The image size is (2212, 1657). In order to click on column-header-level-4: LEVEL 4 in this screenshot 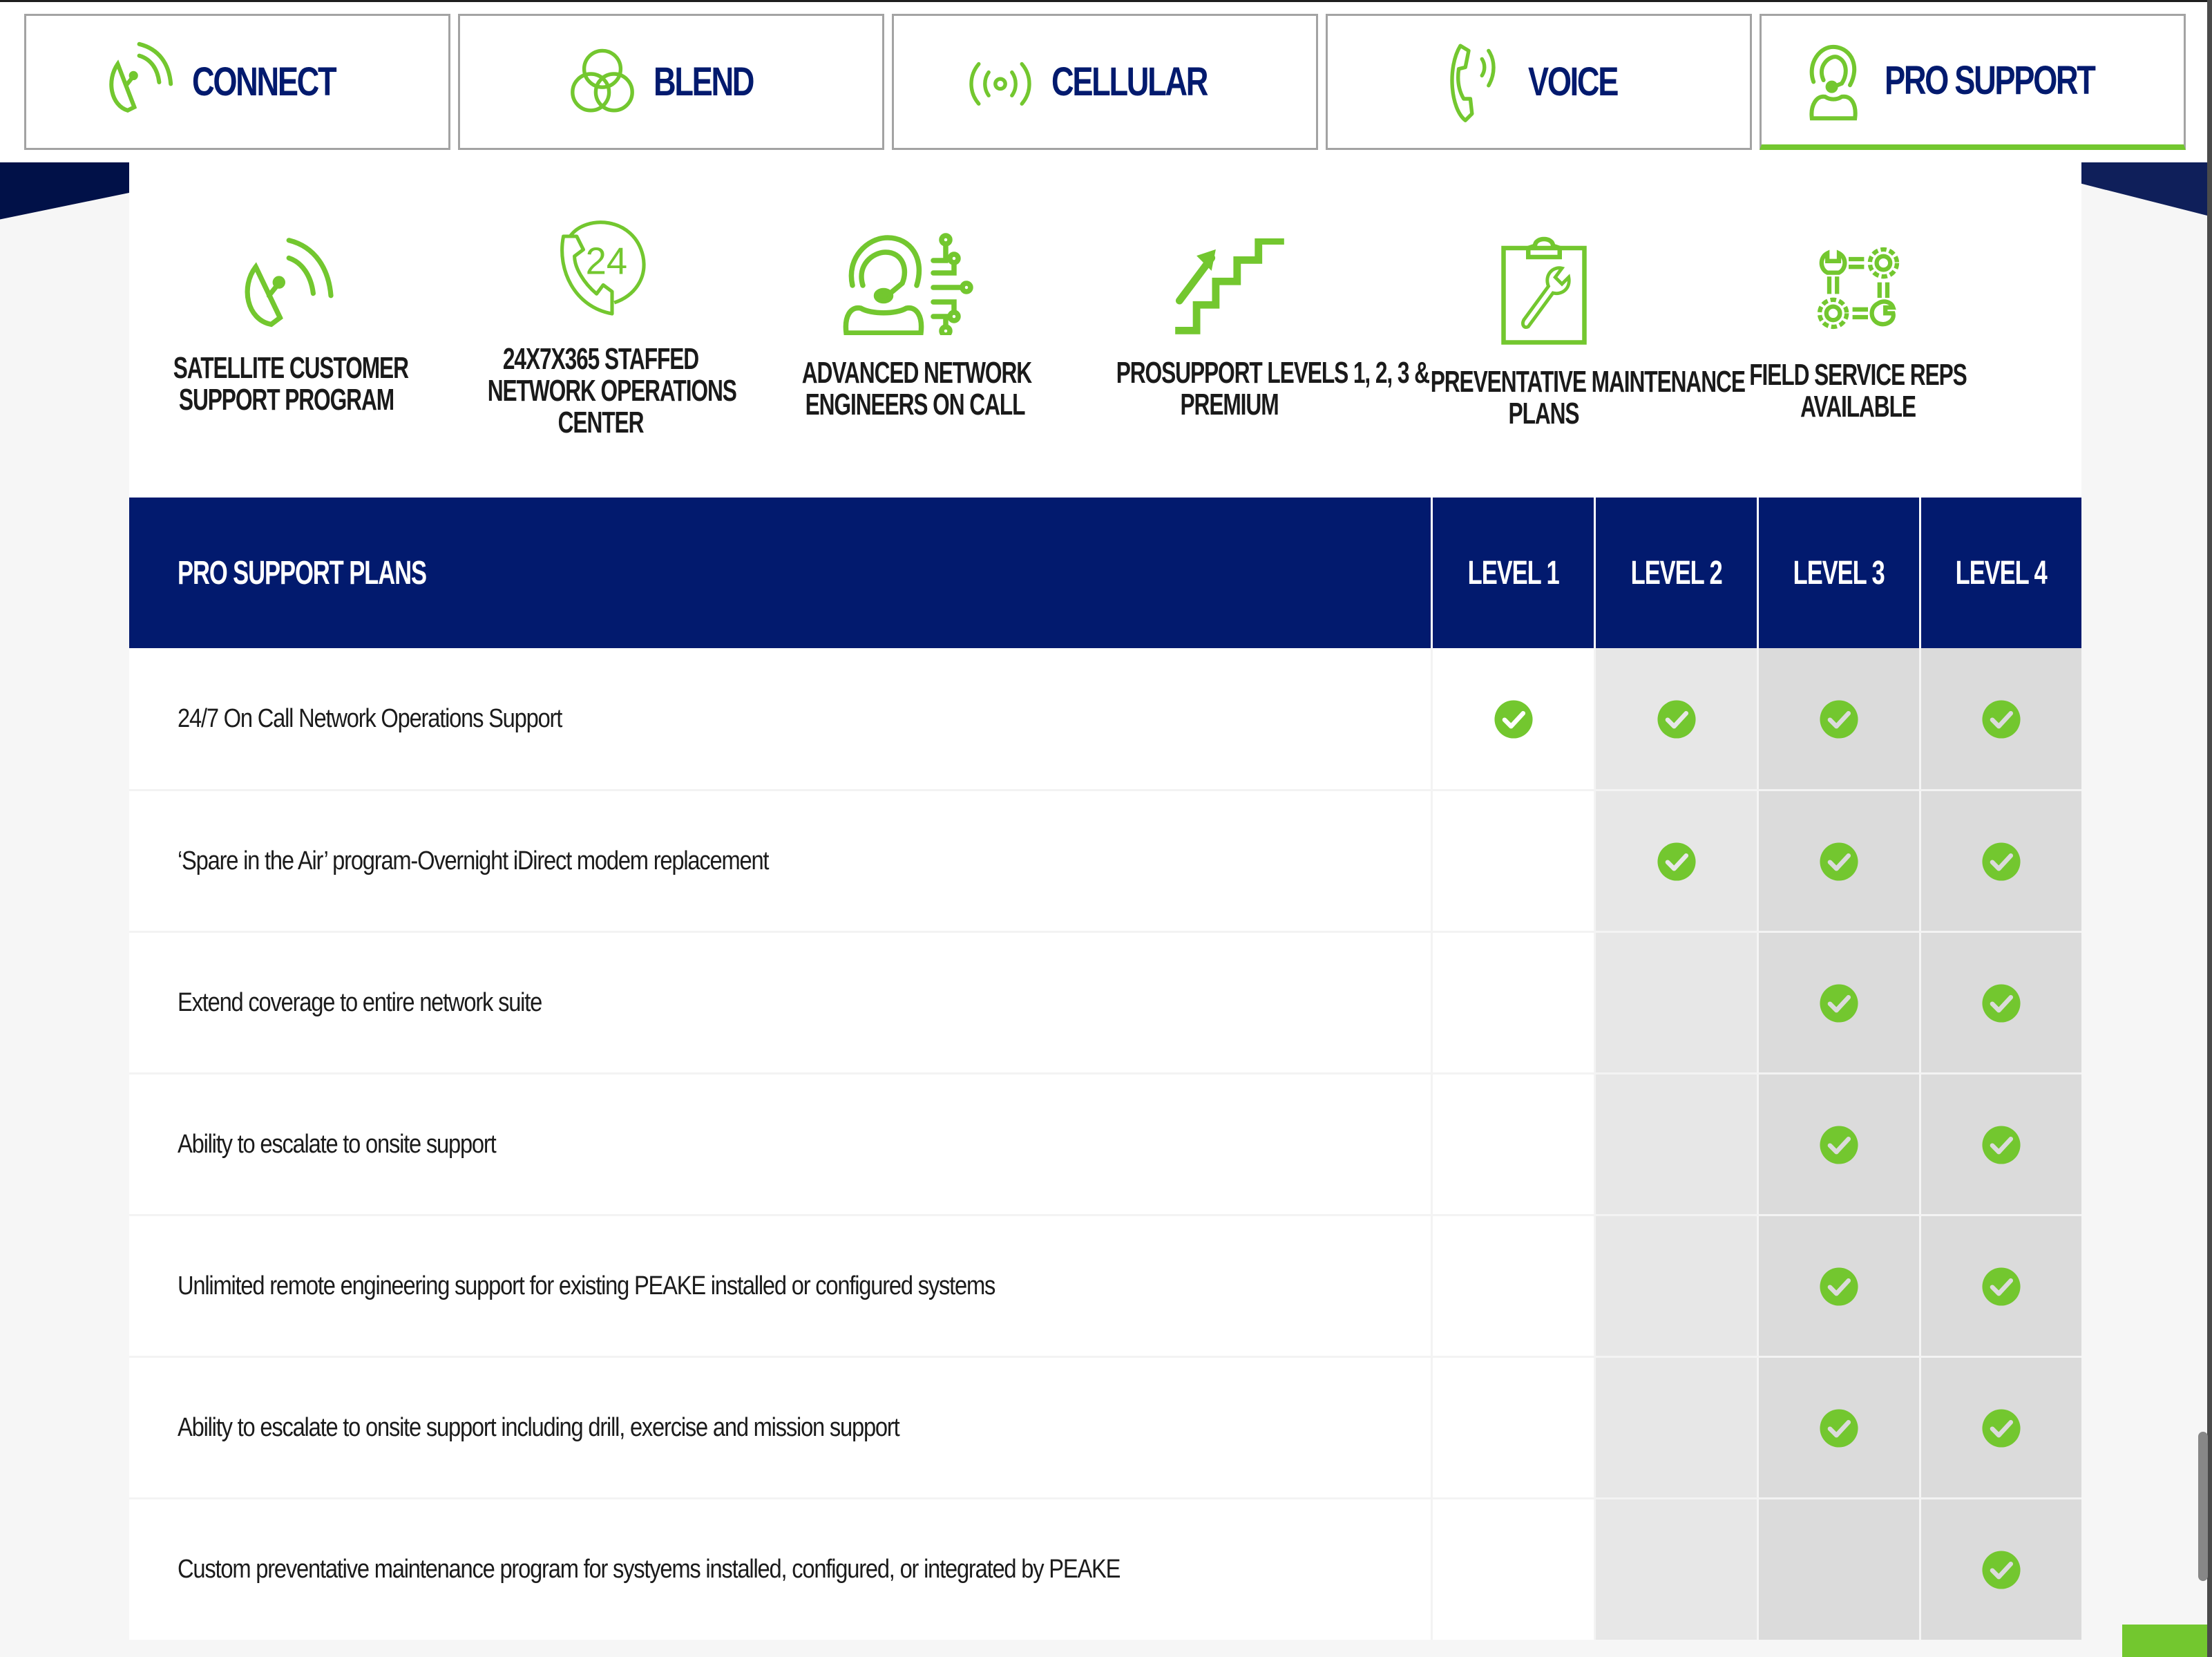, I will do `click(2000, 573)`.